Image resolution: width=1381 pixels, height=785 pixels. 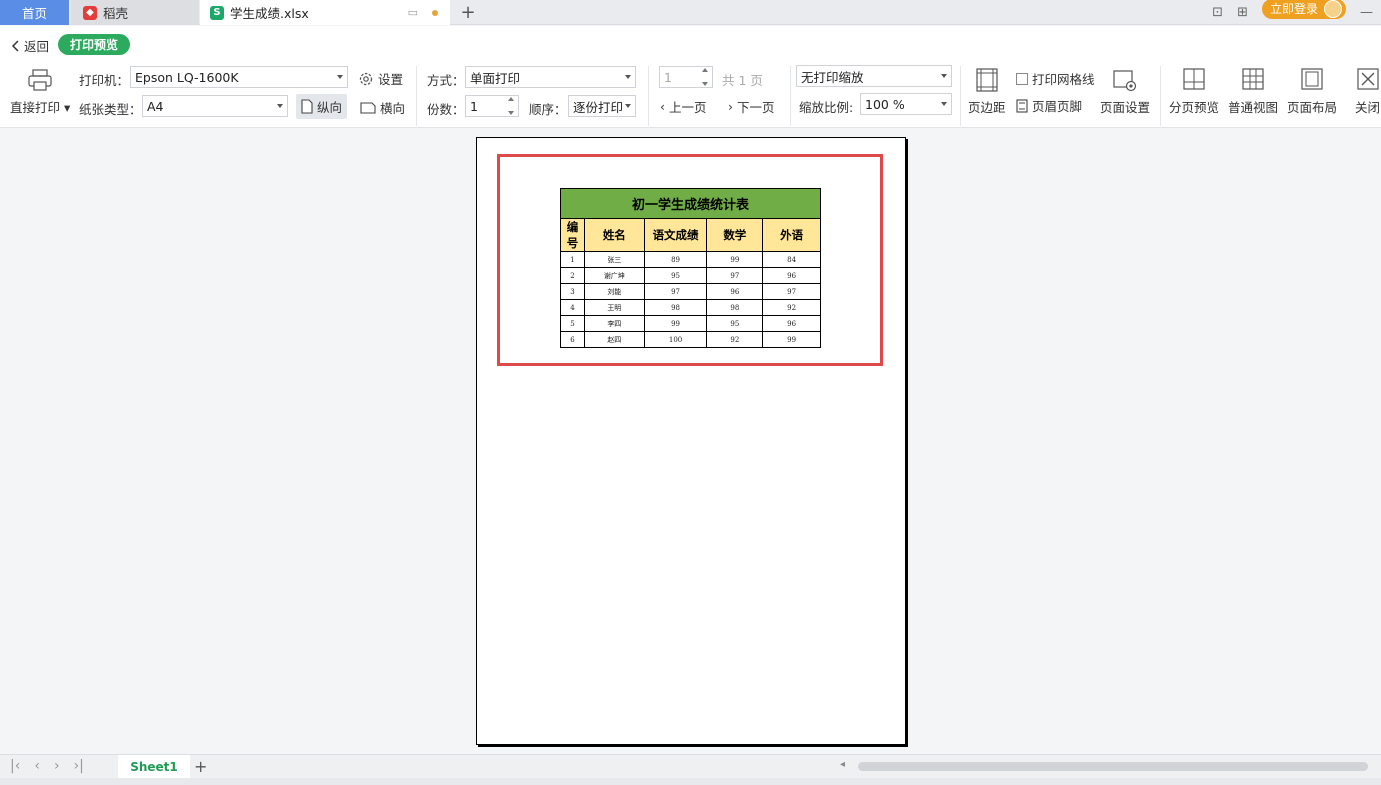 What do you see at coordinates (135, 12) in the screenshot?
I see `tab-daoke: ◆ 稻壳` at bounding box center [135, 12].